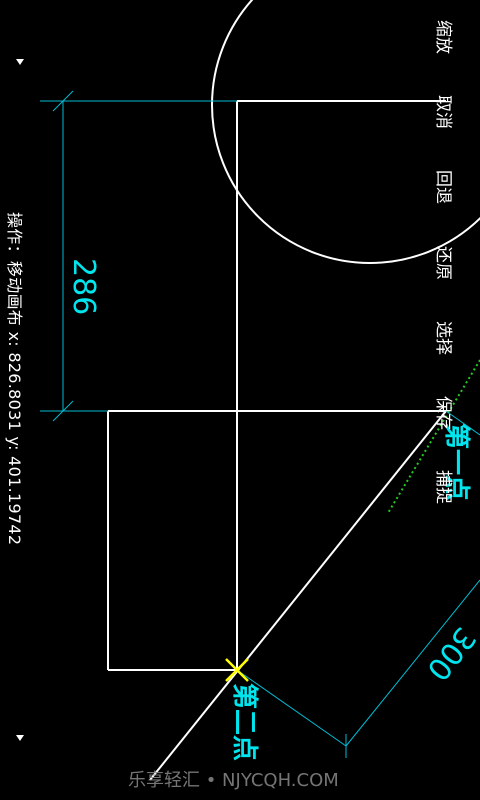 Image resolution: width=480 pixels, height=800 pixels. What do you see at coordinates (233, 780) in the screenshot?
I see `watermark-text: 乐享轻汇 • NJYCQH.COM` at bounding box center [233, 780].